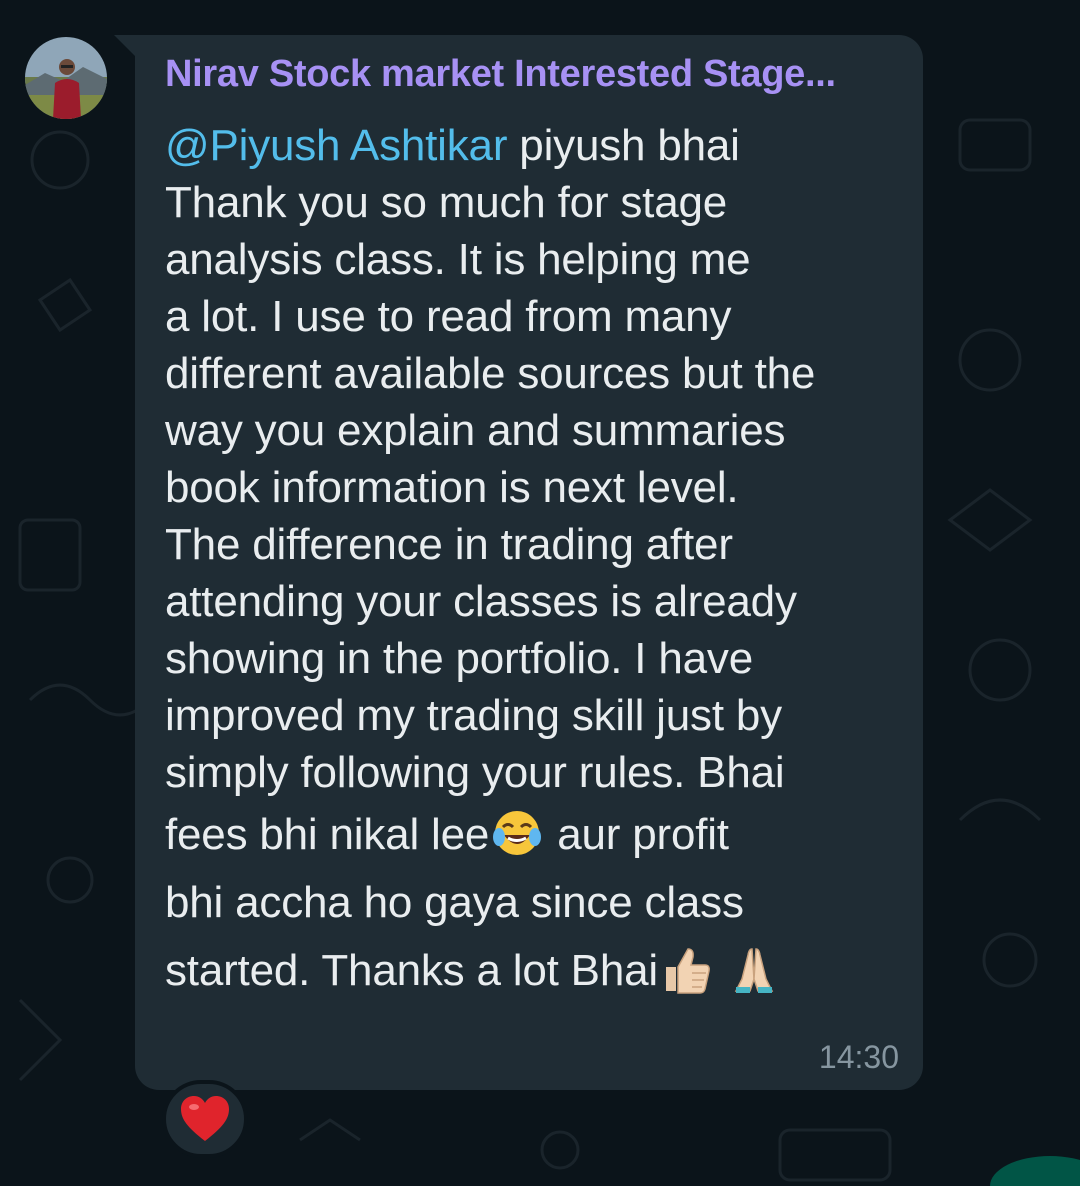 The height and width of the screenshot is (1186, 1080). Describe the element at coordinates (623, 145) in the screenshot. I see `message-line-text: piyush bhai` at that location.